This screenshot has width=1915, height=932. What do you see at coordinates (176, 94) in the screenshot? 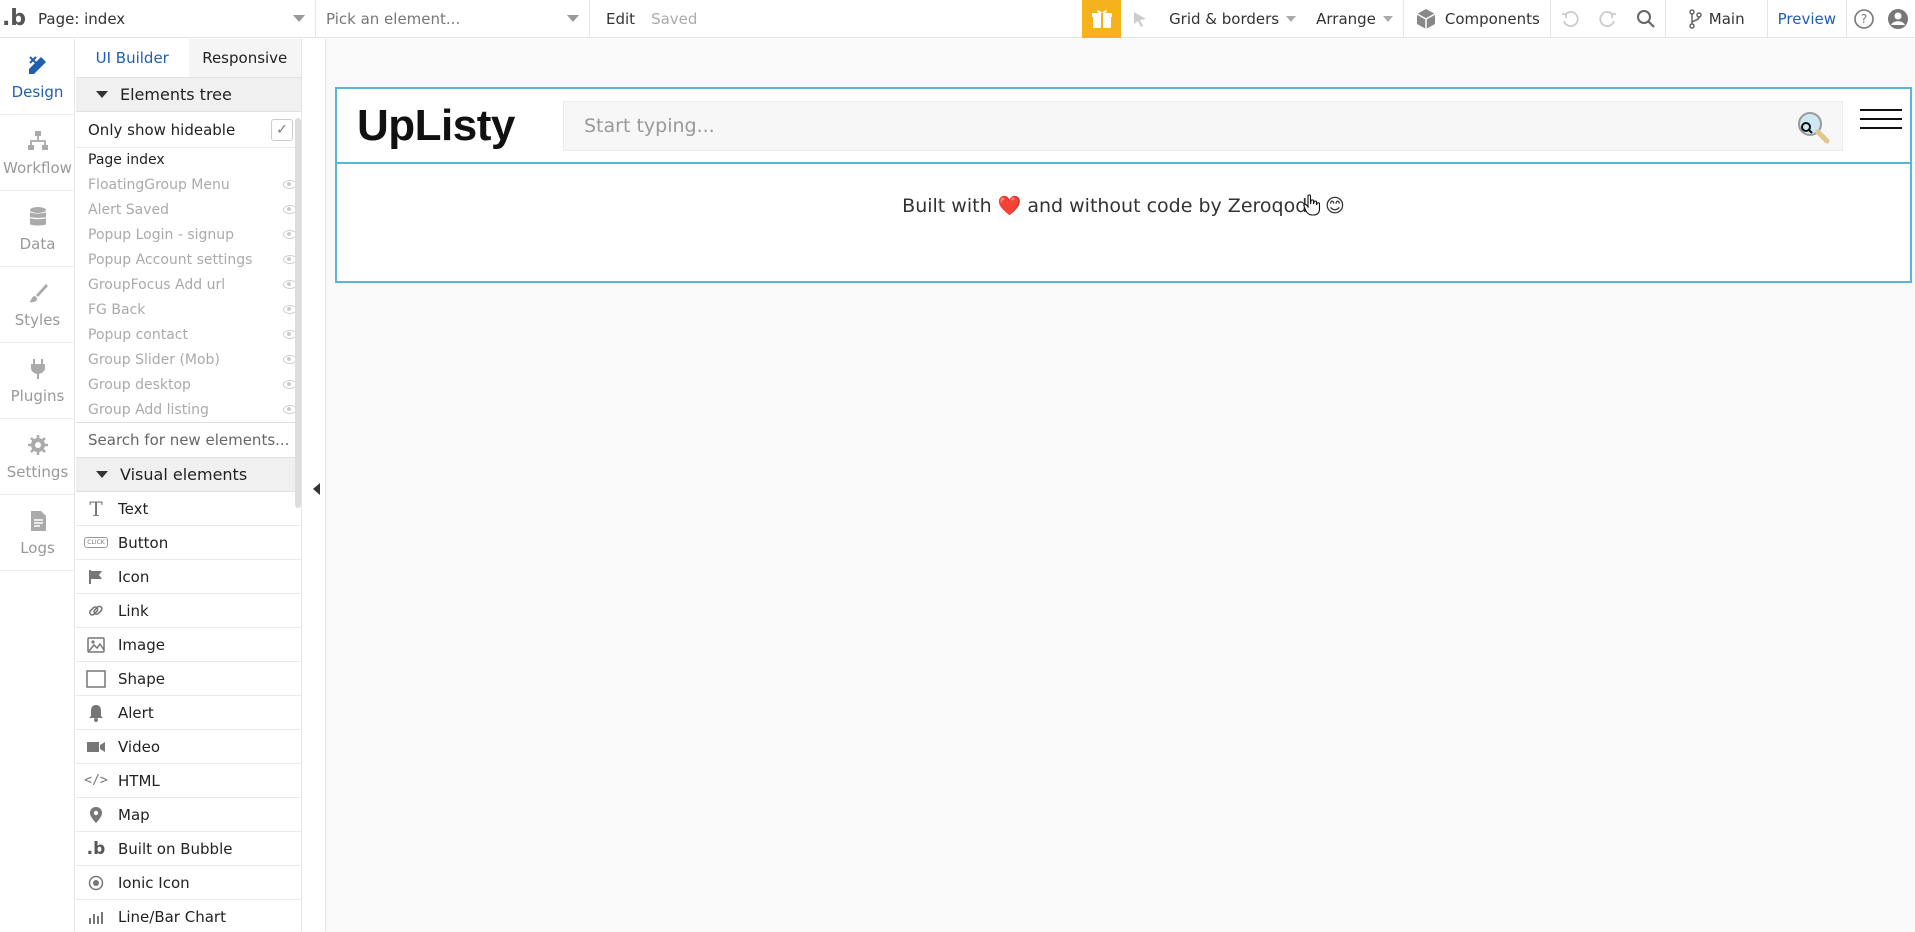
I see `elements-tree-title: Elements tree` at bounding box center [176, 94].